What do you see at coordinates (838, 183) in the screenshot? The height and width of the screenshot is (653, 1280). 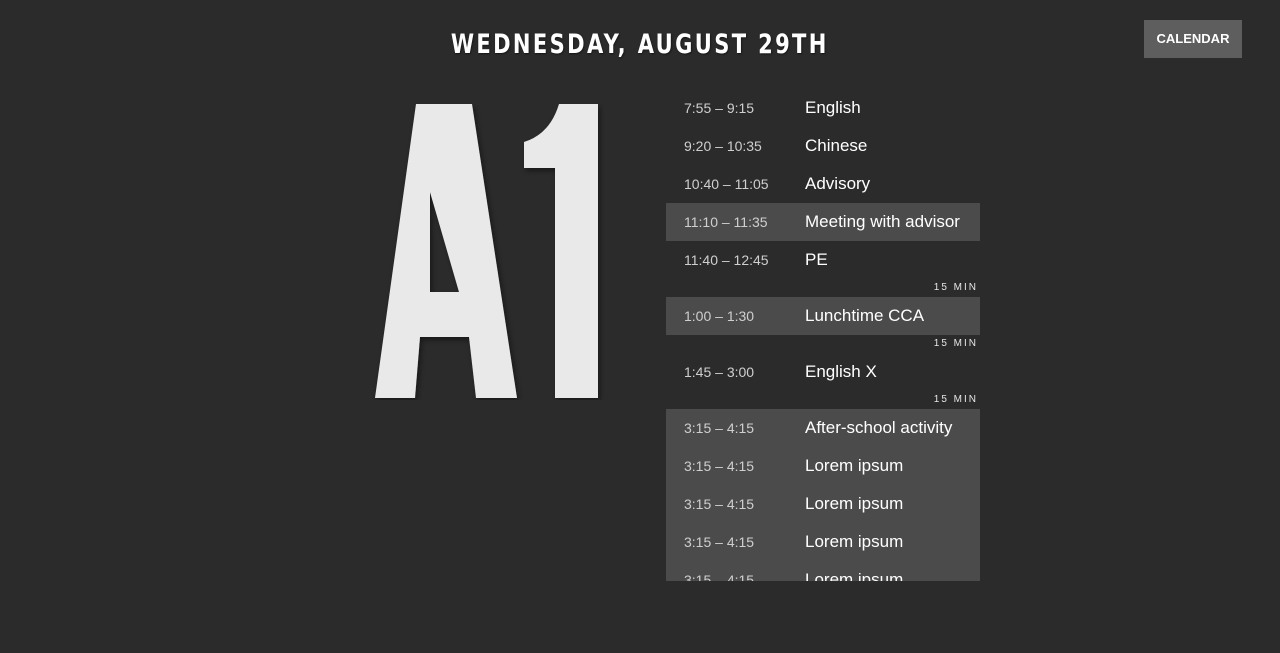 I see `period-subject: Advisory` at bounding box center [838, 183].